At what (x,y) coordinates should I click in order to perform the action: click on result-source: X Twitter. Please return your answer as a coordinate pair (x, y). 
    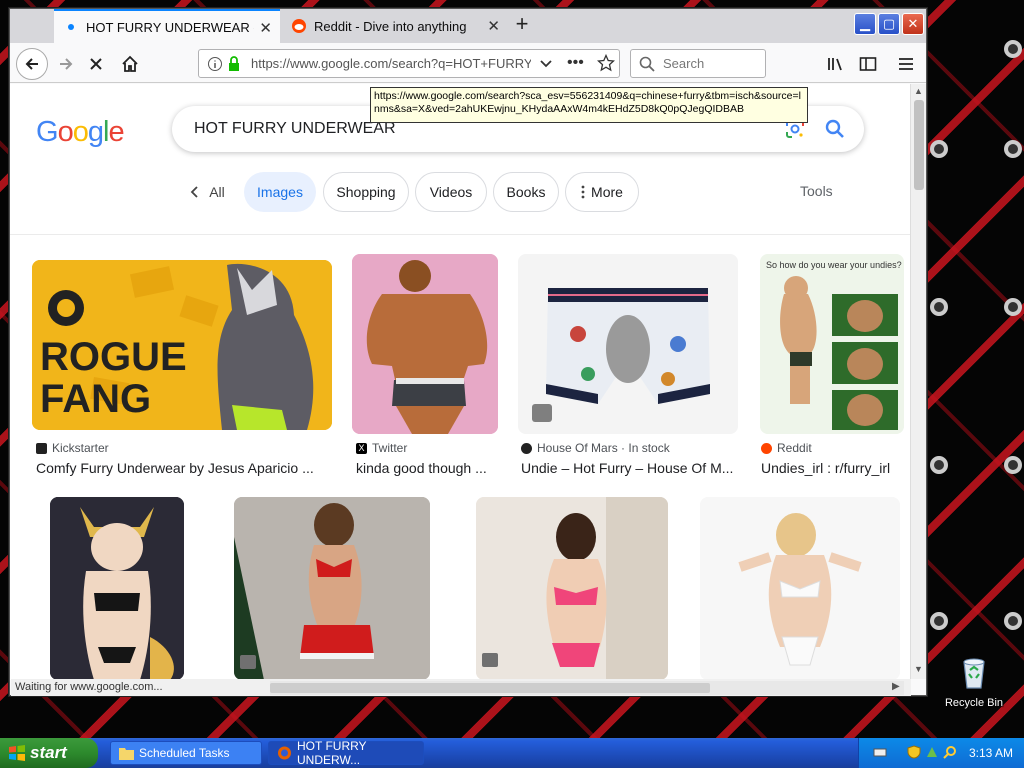
    Looking at the image, I should click on (381, 448).